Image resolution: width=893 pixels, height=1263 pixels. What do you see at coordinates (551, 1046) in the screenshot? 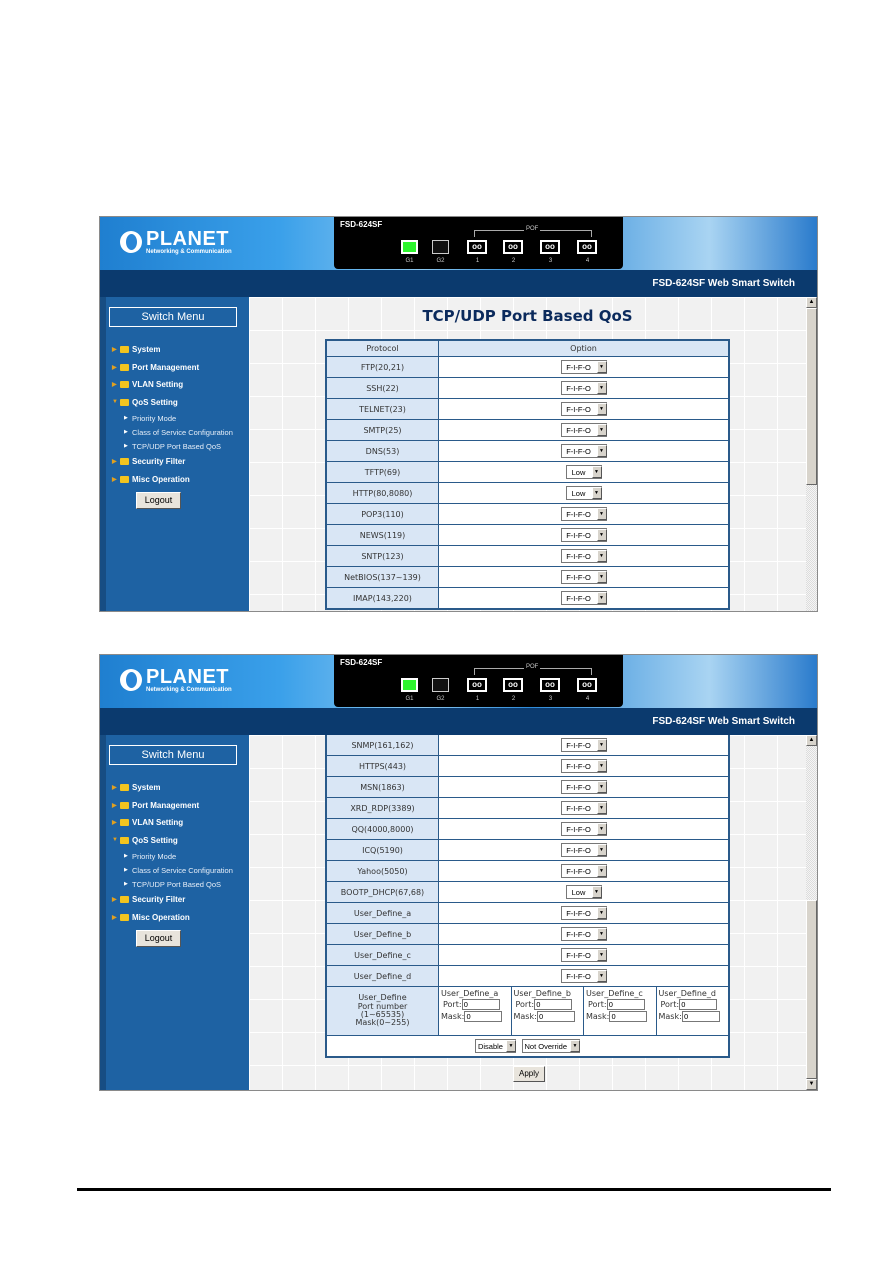
I see `override-select: Not Override ▼` at bounding box center [551, 1046].